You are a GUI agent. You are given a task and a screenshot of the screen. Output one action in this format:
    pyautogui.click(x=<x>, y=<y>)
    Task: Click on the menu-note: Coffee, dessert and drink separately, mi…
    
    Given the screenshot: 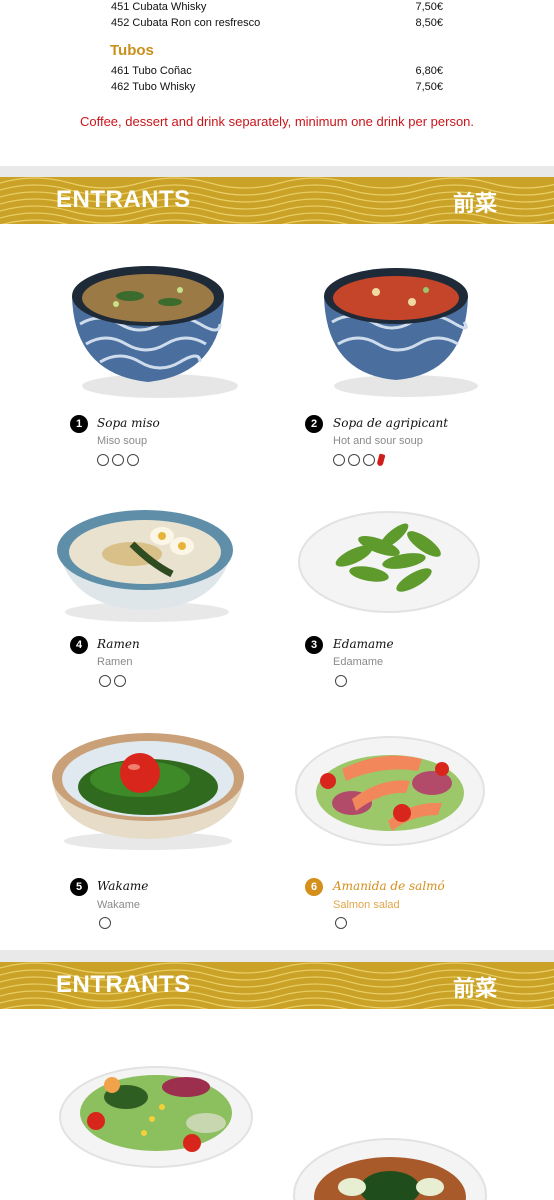 What is the action you would take?
    pyautogui.click(x=277, y=121)
    